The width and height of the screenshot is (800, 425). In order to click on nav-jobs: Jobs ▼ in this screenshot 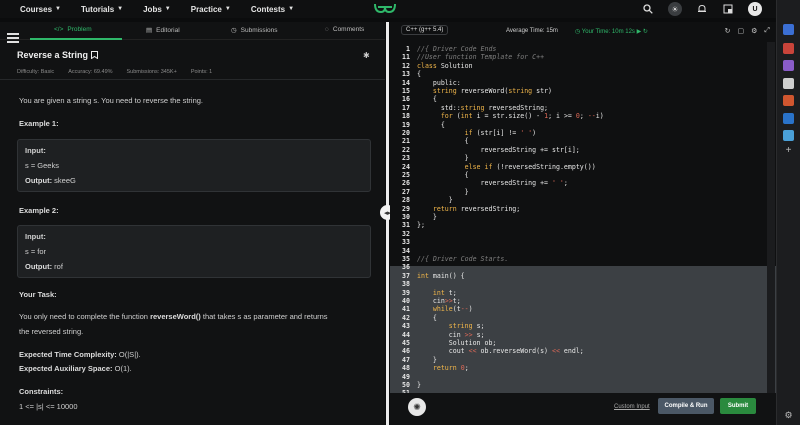, I will do `click(157, 9)`.